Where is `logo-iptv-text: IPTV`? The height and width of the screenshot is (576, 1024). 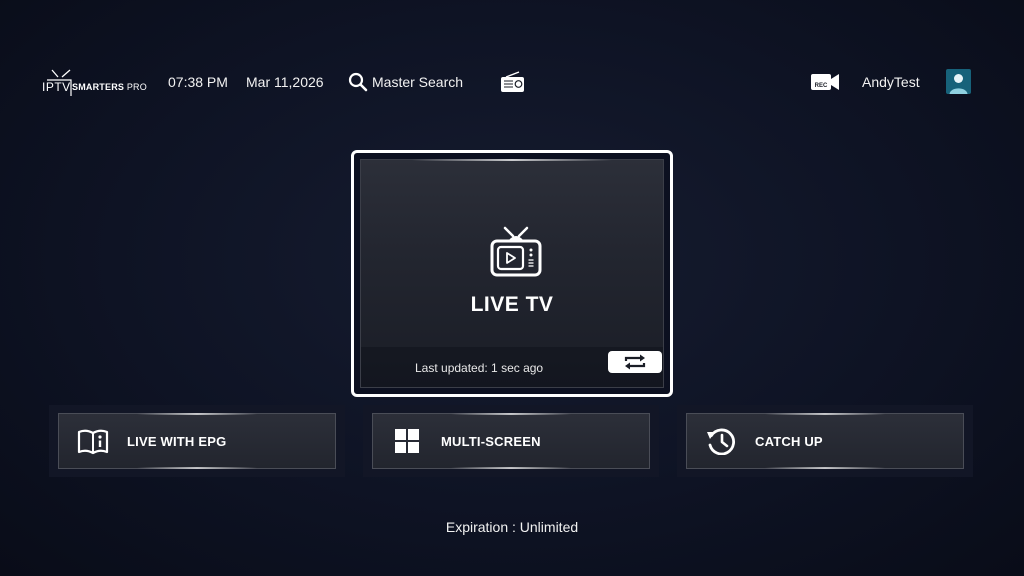 logo-iptv-text: IPTV is located at coordinates (56, 87).